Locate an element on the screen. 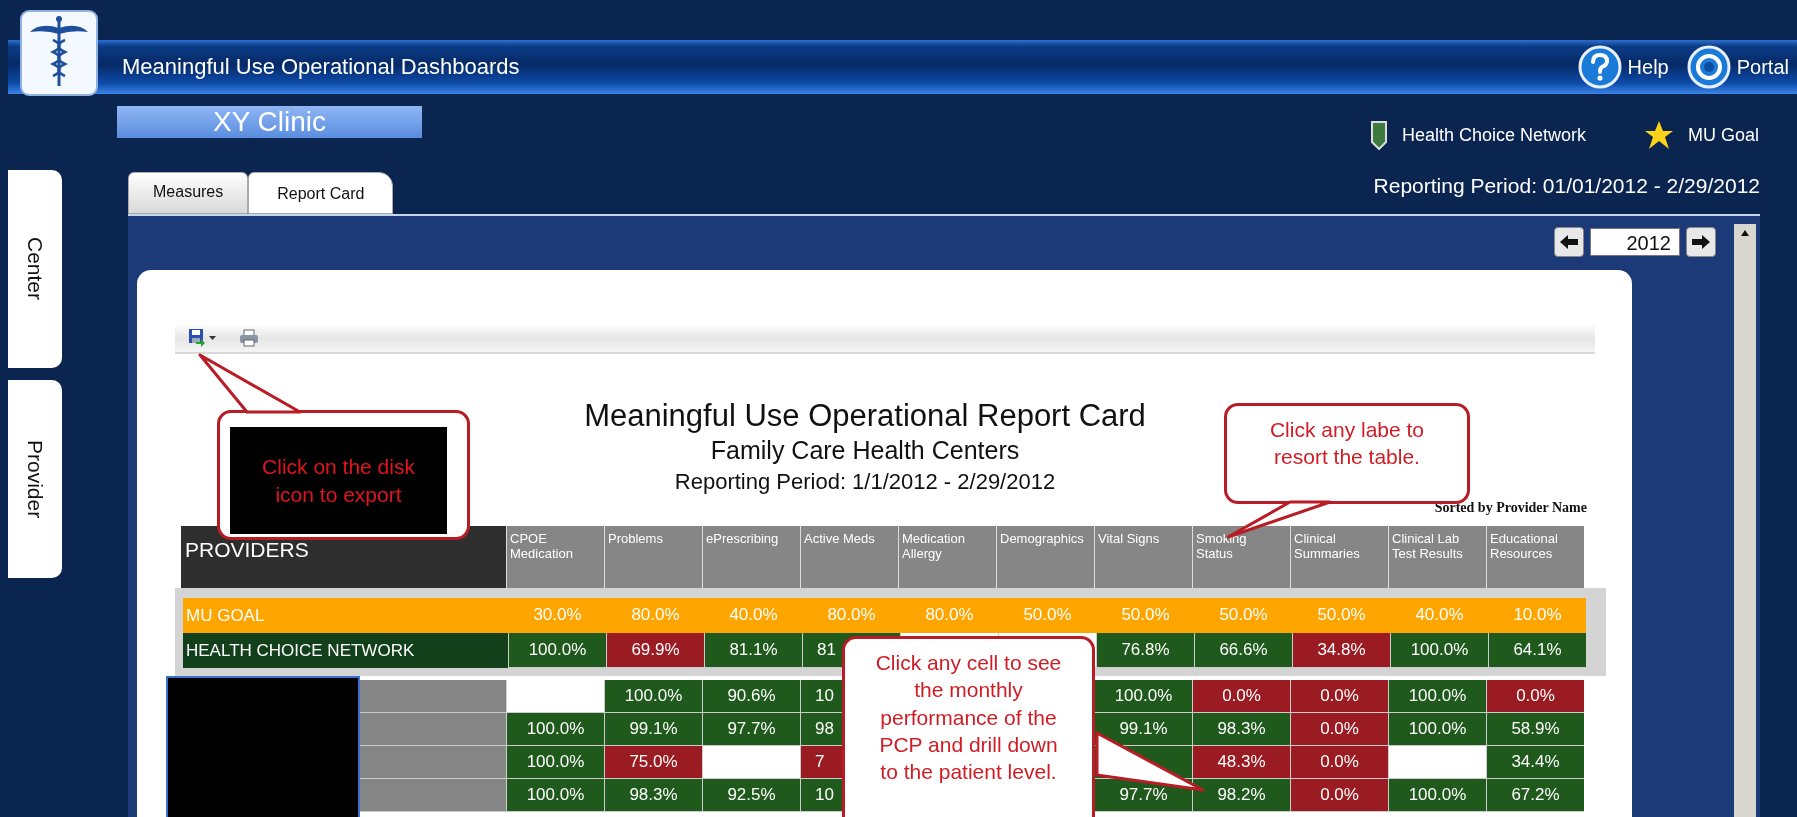 The image size is (1797, 817). tooltip-text: Click on the disk icon to export is located at coordinates (338, 480).